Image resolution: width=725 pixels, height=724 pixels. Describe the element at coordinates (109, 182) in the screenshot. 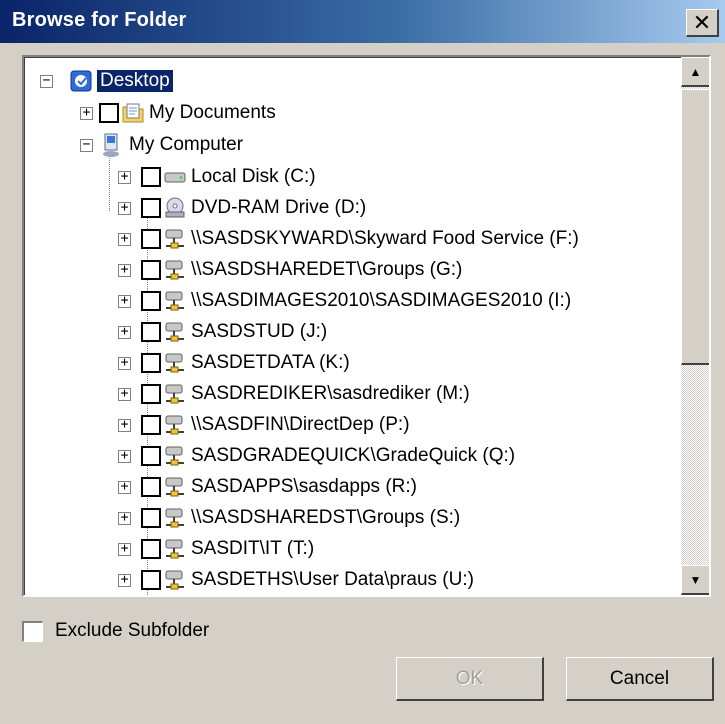

I see `tree-connector` at that location.